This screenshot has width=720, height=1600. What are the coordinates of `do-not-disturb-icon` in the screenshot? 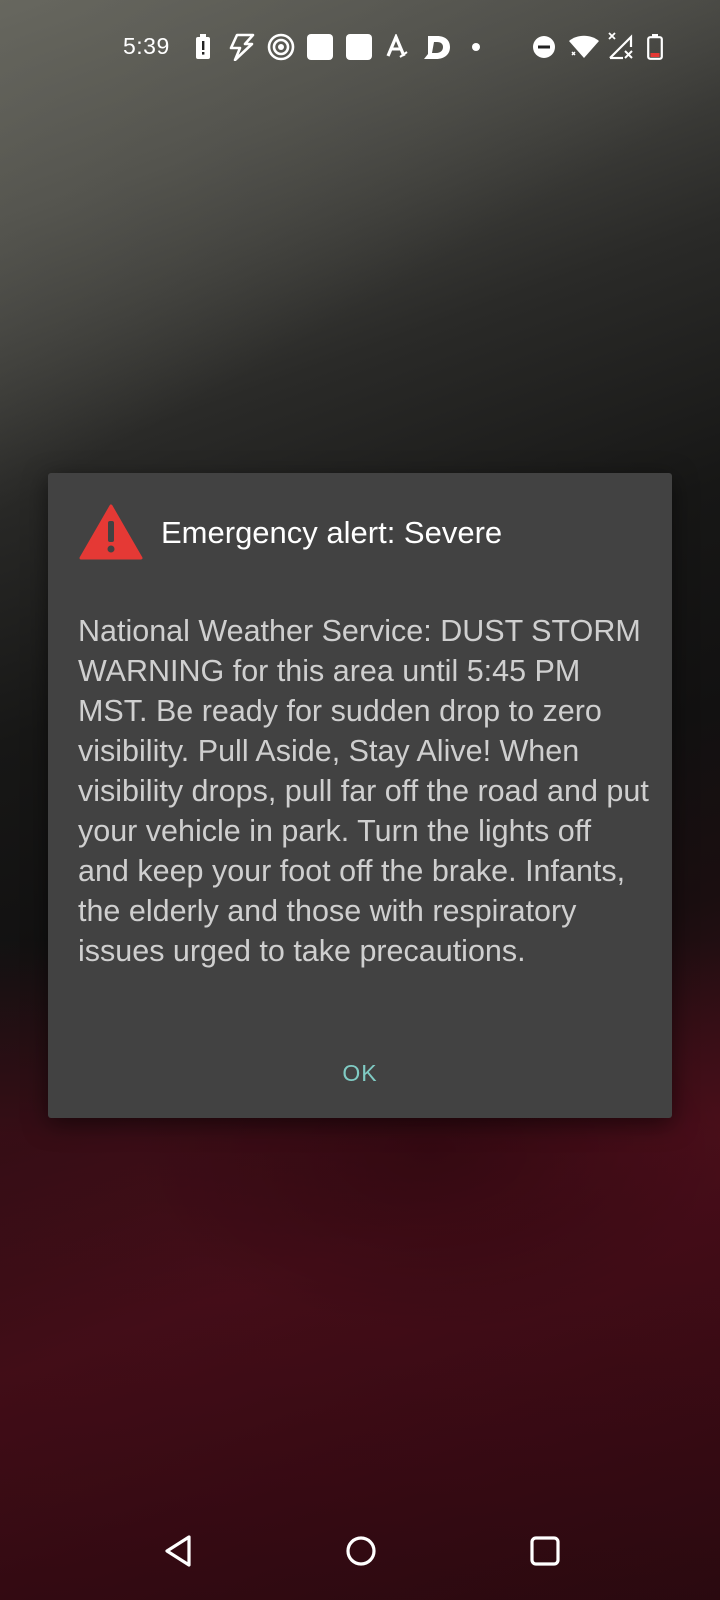 It's located at (544, 47).